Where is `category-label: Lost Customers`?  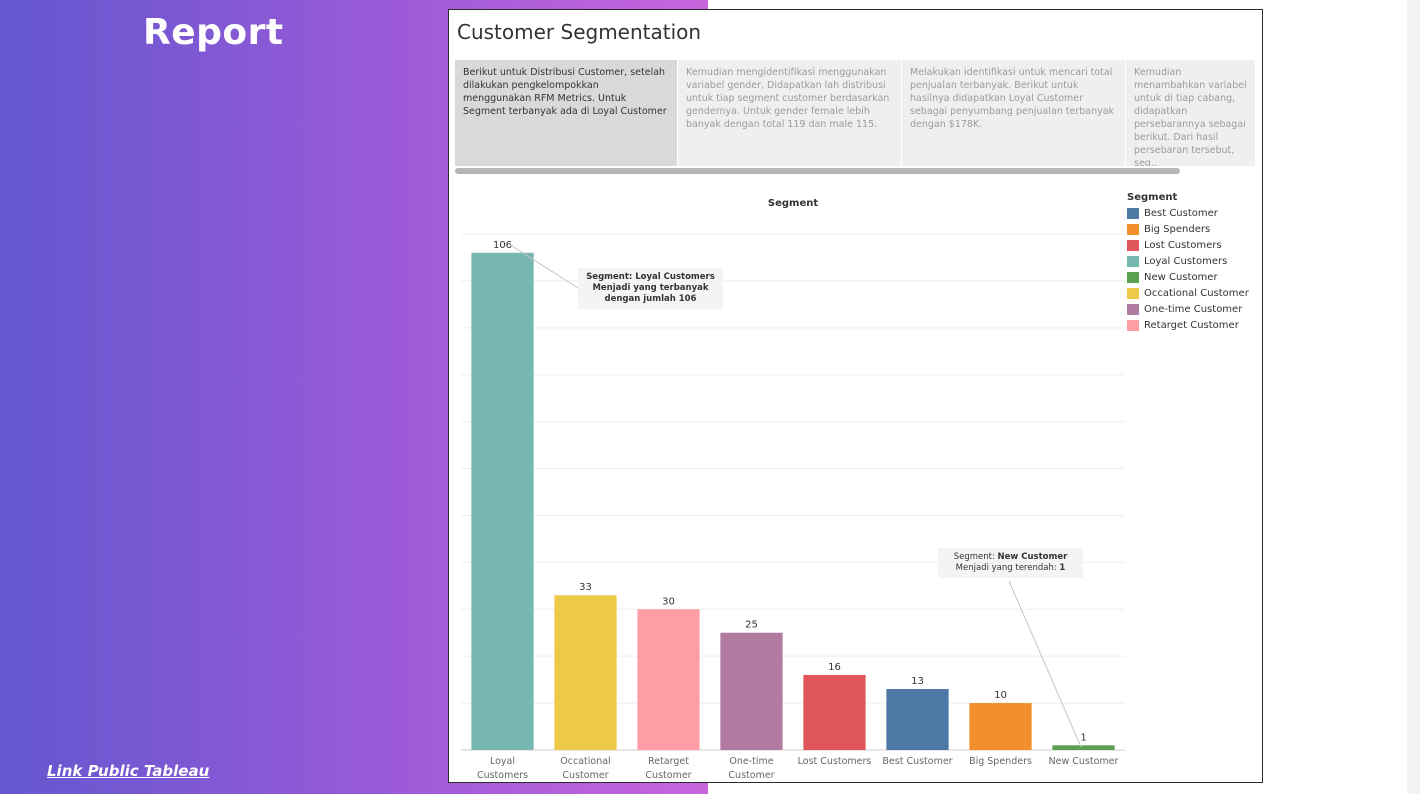
category-label: Lost Customers is located at coordinates (835, 761).